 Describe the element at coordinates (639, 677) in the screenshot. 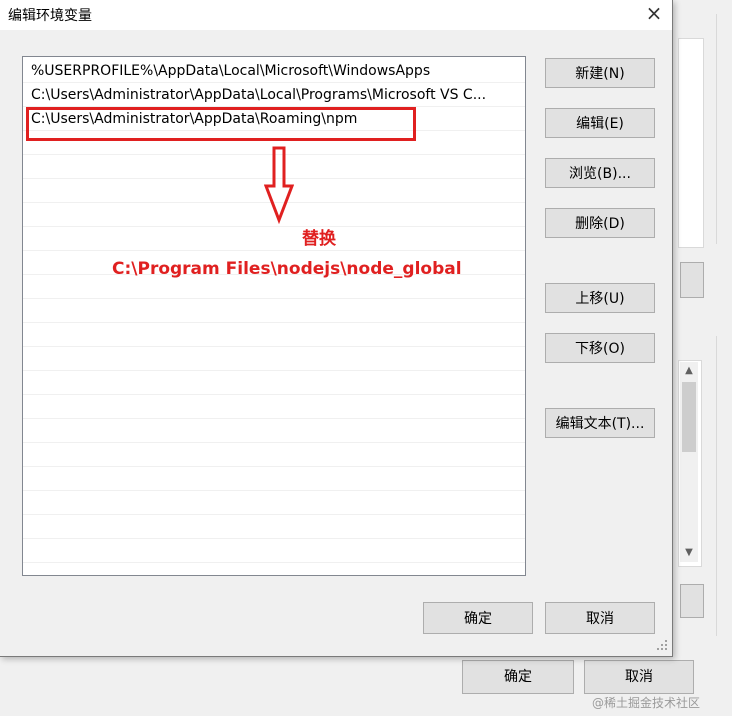

I see `parent-cancel-button: 取消` at that location.